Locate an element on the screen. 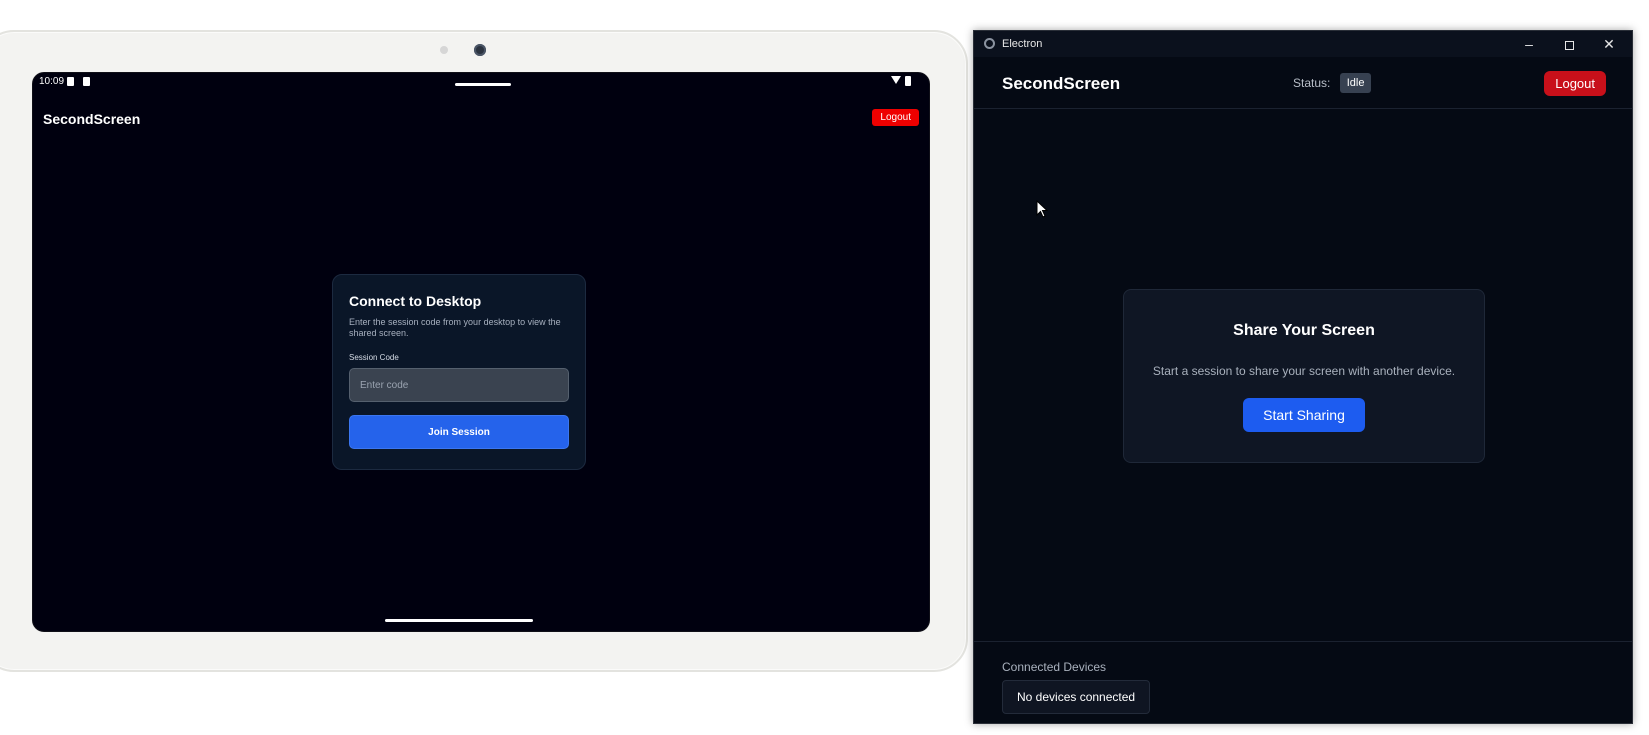 The height and width of the screenshot is (735, 1649). sensor-icon is located at coordinates (444, 50).